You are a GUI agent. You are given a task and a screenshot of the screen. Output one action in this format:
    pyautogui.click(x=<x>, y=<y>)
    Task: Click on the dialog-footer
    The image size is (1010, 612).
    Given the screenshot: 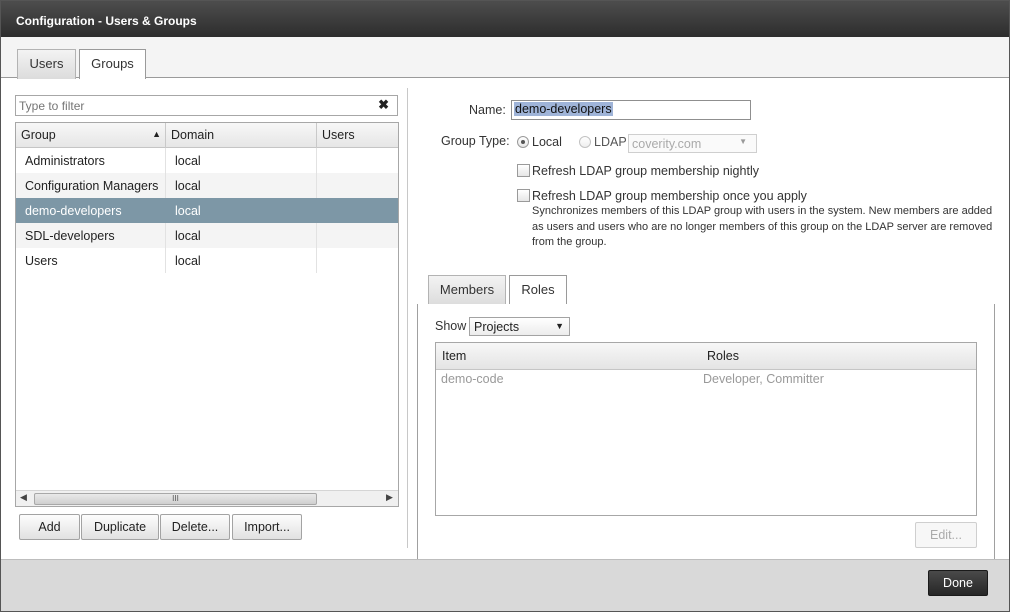 What is the action you would take?
    pyautogui.click(x=505, y=585)
    